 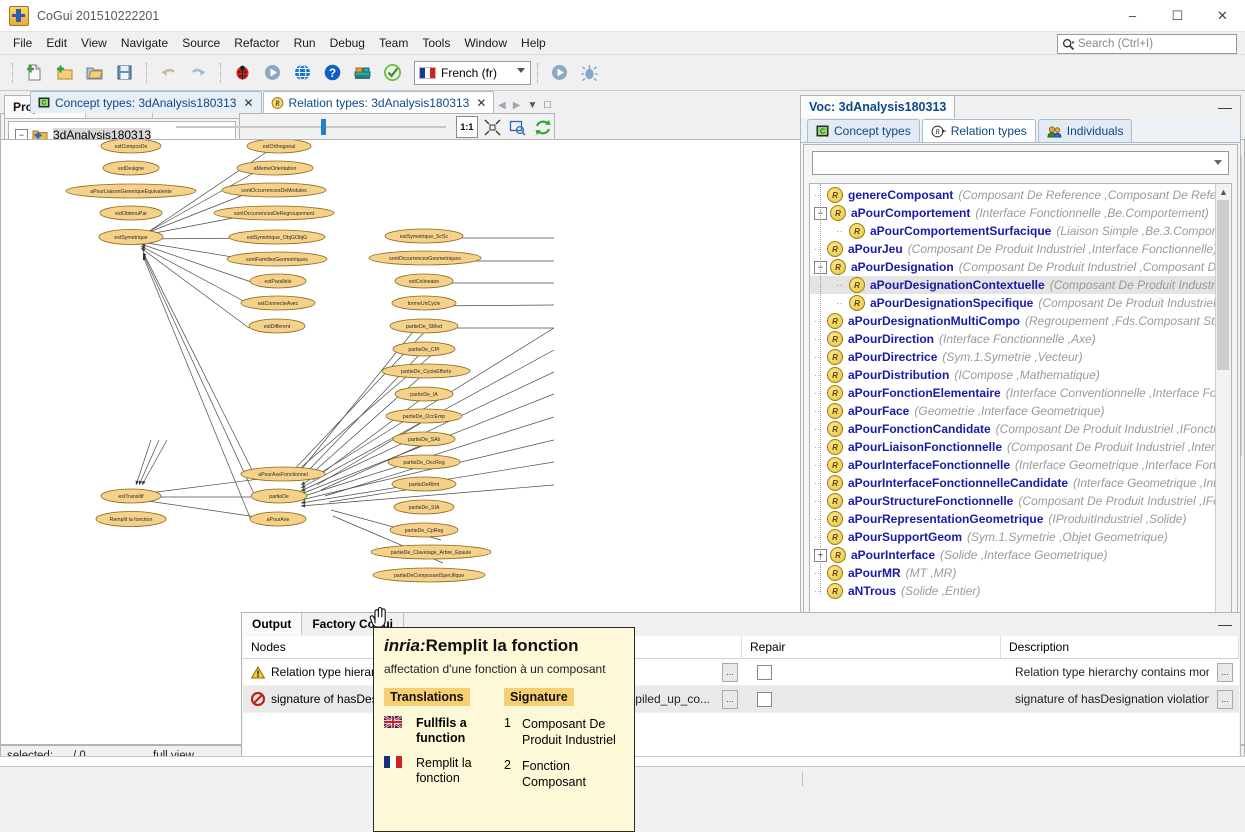 I want to click on graph-node: estConnecteAvec, so click(x=278, y=303).